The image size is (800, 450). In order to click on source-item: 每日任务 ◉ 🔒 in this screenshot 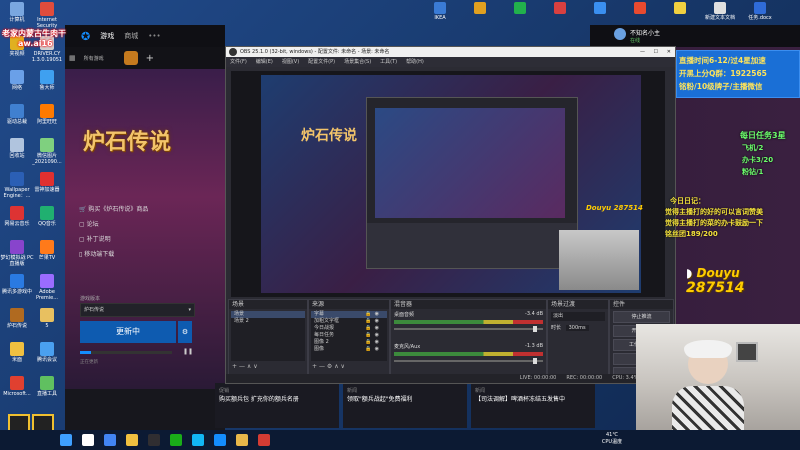, I will do `click(349, 335)`.